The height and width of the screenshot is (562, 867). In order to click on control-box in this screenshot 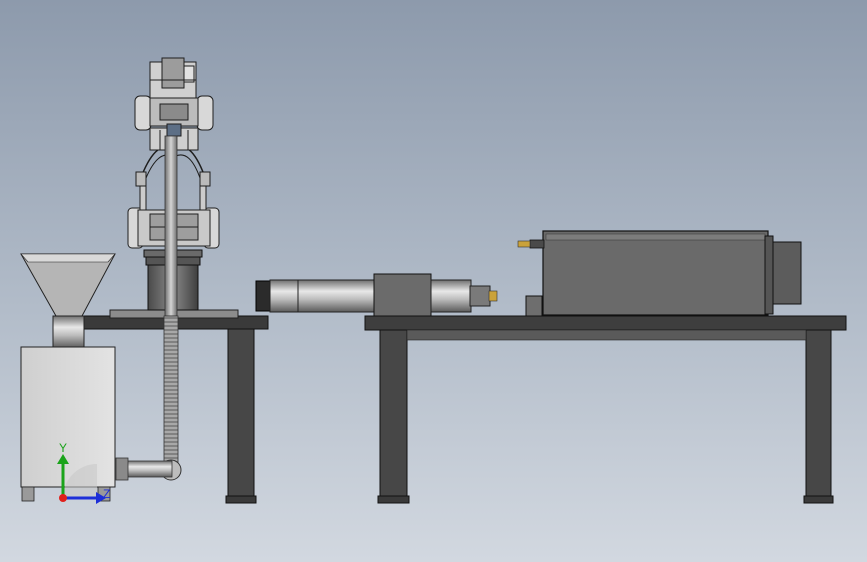, I will do `click(659, 273)`.